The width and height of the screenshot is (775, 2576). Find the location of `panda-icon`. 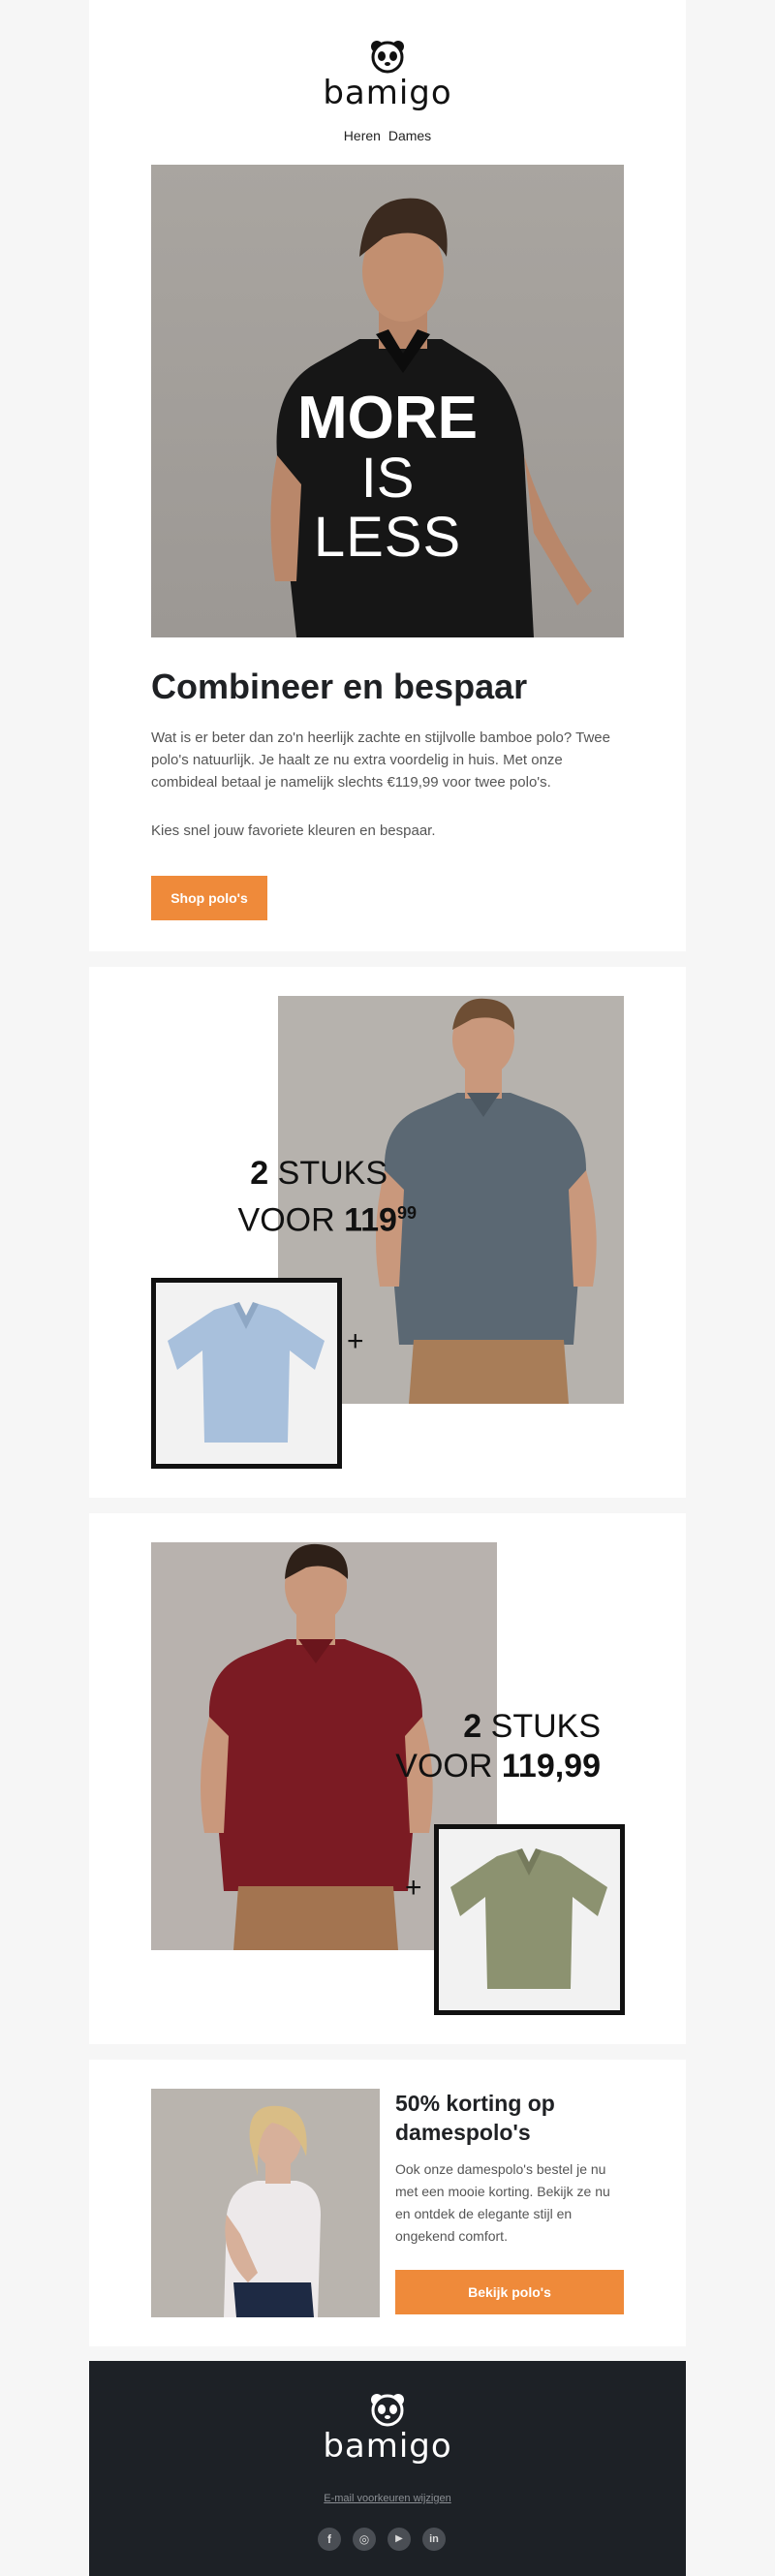

panda-icon is located at coordinates (387, 57).